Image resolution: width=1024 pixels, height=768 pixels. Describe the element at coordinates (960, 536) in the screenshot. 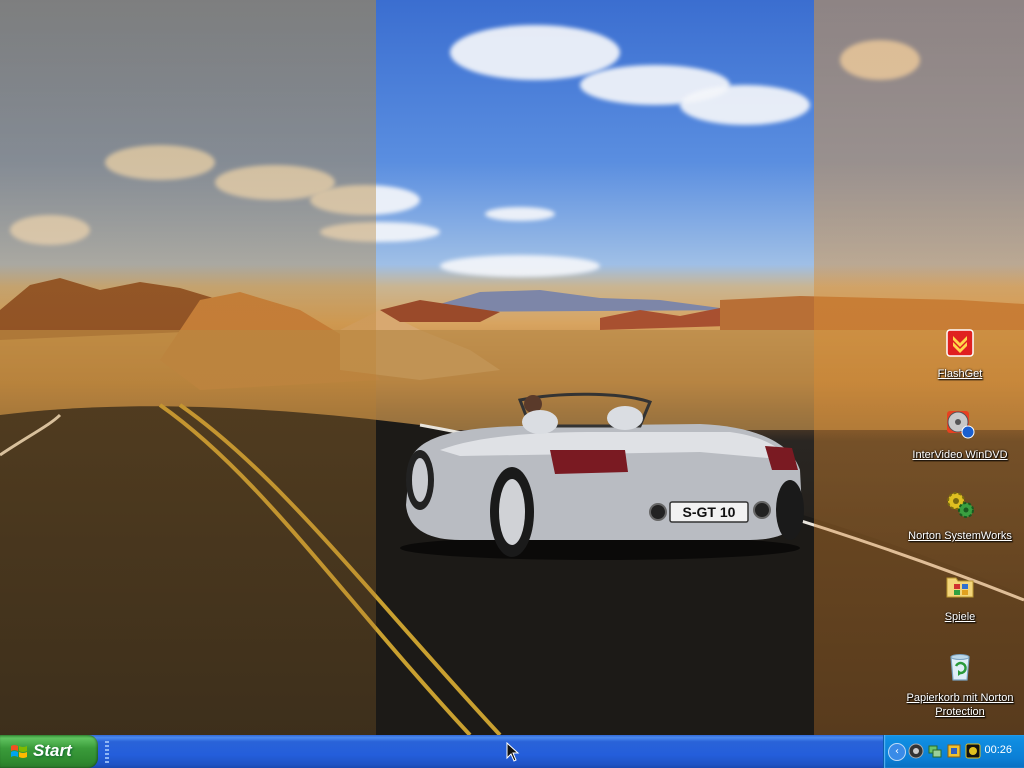

I see `desktop-icon-label: Norton SystemWorks` at that location.